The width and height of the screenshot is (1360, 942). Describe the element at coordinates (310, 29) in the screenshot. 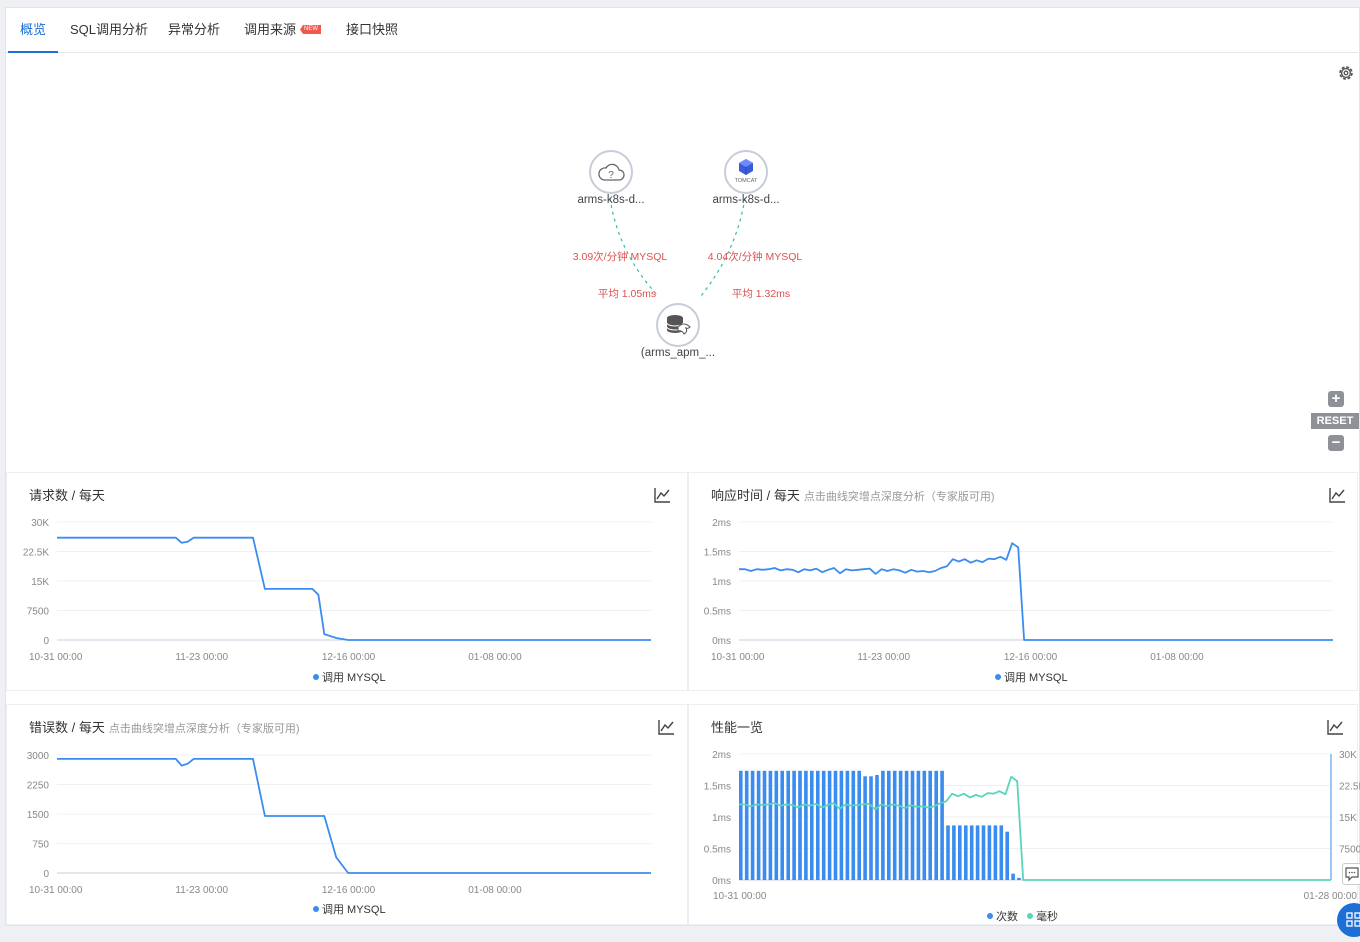

I see `new-badge: NEW` at that location.